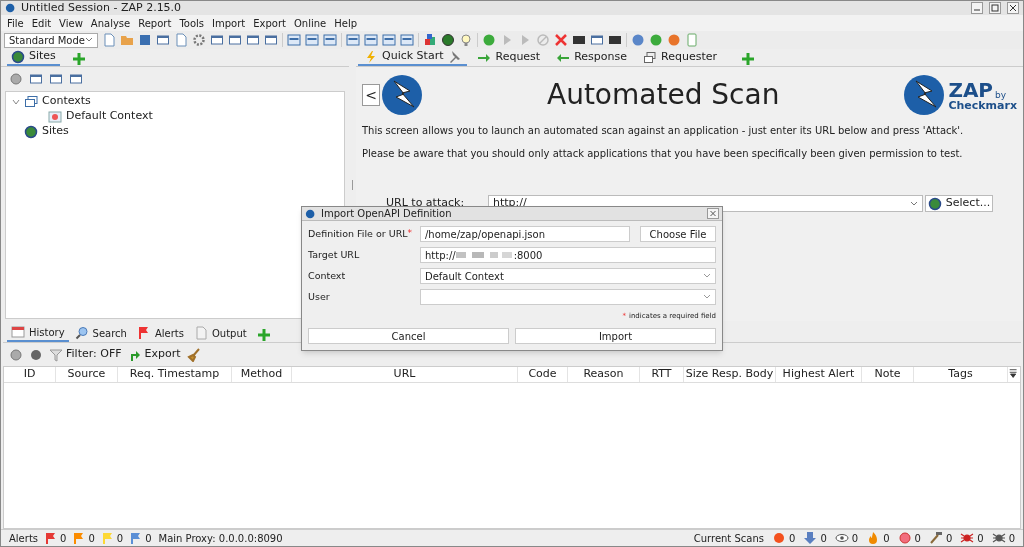 Image resolution: width=1024 pixels, height=547 pixels. I want to click on dialog-button: Cancel, so click(408, 336).